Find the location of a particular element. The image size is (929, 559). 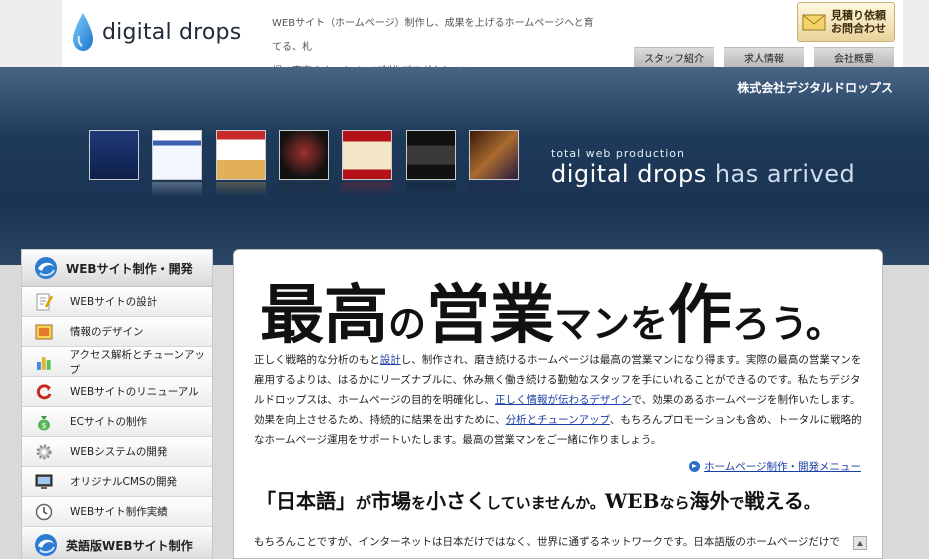

link-design: 設計 is located at coordinates (390, 360).